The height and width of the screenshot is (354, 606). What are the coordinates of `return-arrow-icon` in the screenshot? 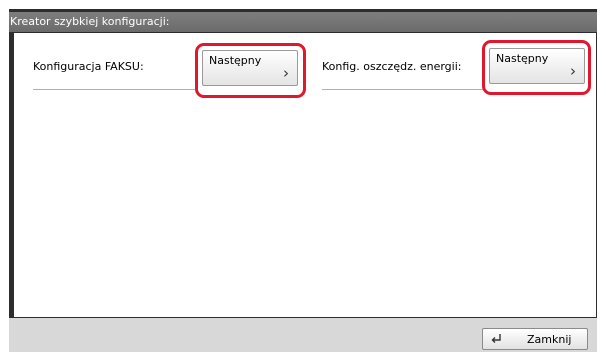 It's located at (496, 338).